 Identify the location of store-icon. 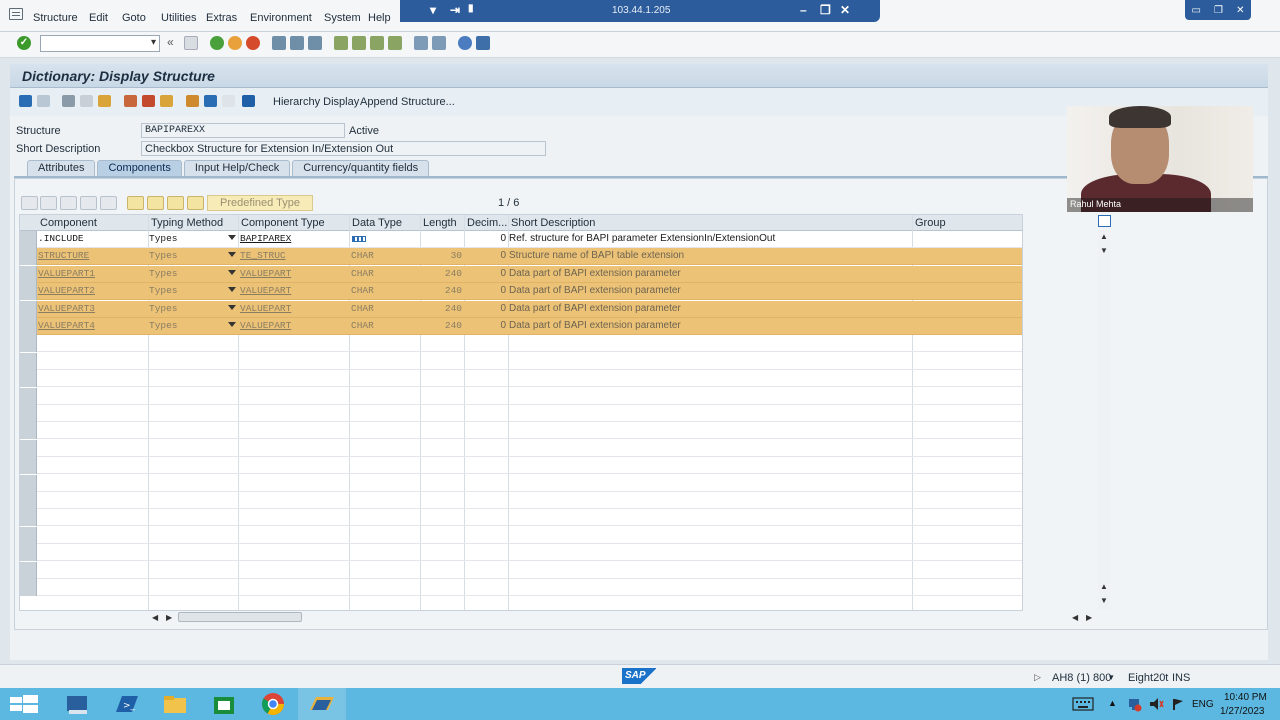
(224, 704).